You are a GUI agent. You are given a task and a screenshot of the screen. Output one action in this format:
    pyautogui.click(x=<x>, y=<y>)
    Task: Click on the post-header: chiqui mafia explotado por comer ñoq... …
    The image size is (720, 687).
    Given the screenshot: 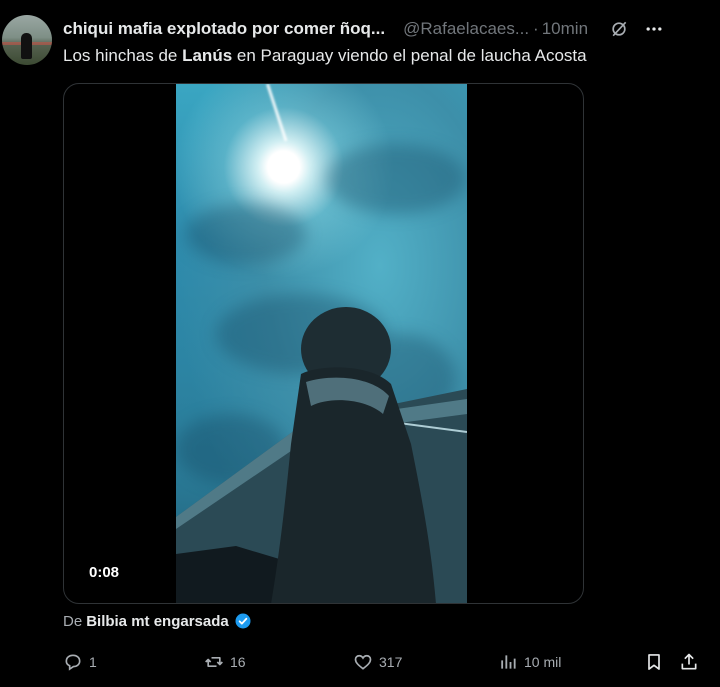 What is the action you would take?
    pyautogui.click(x=388, y=29)
    